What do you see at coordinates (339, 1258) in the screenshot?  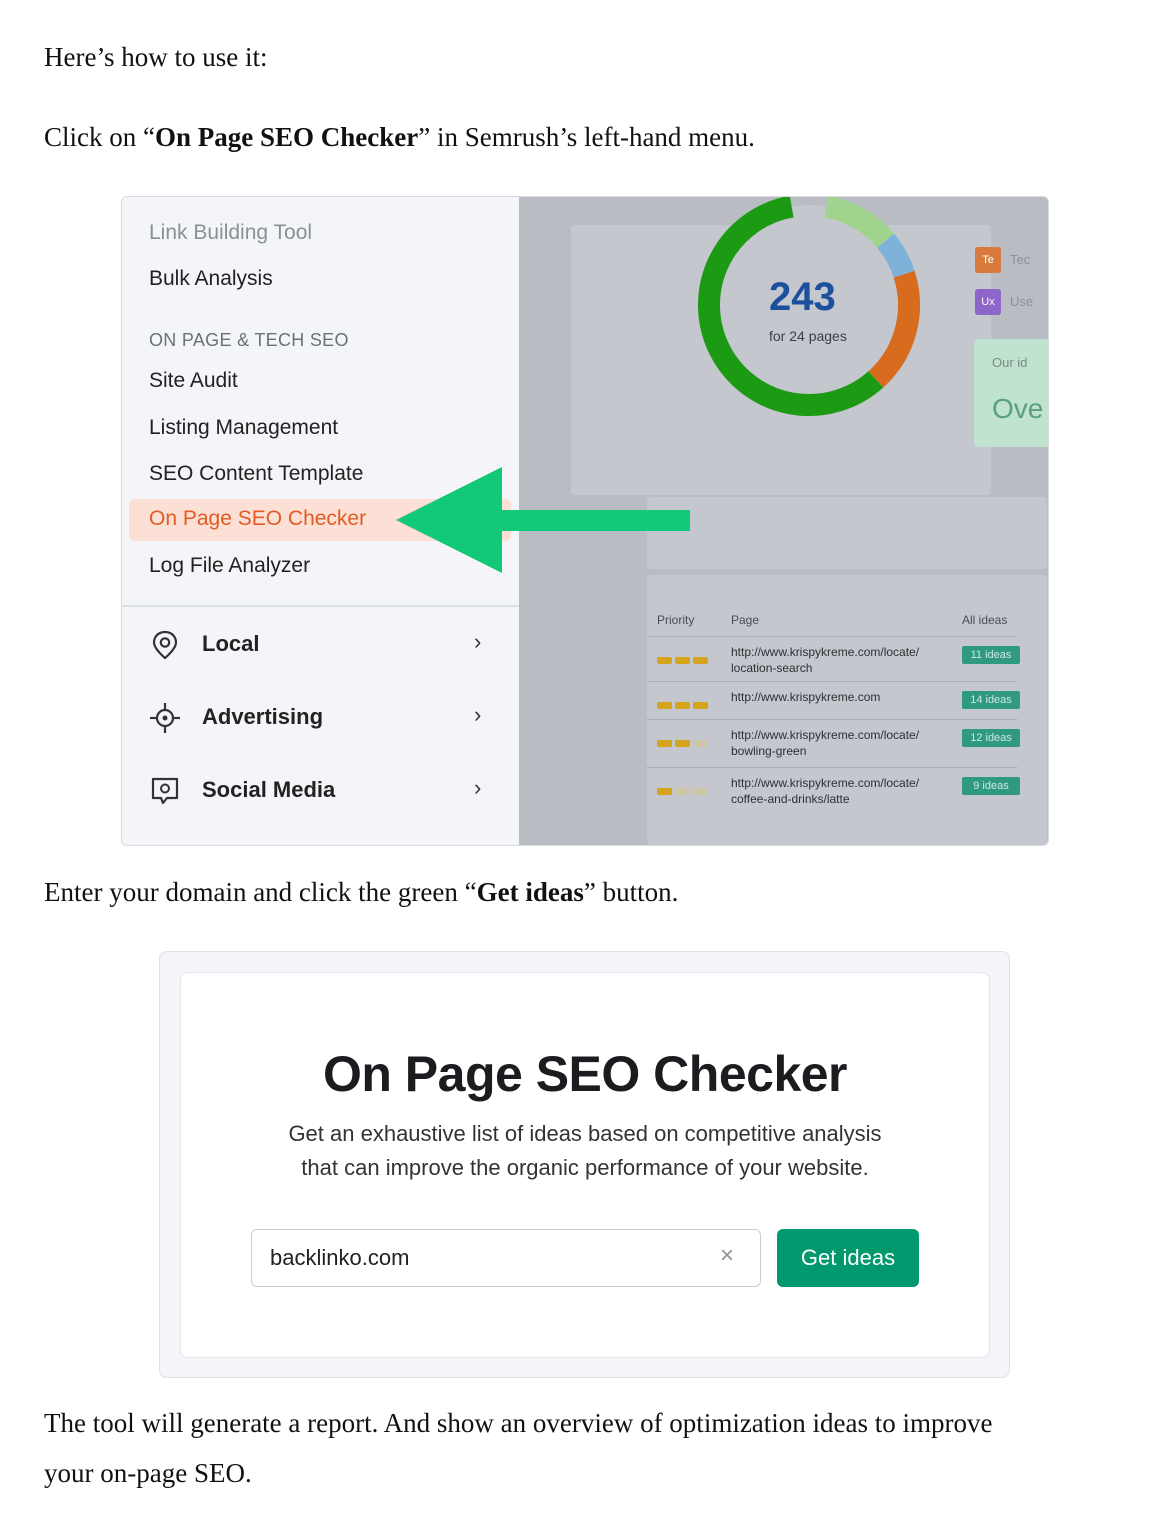 I see `domain-input-value: backlinko.com` at bounding box center [339, 1258].